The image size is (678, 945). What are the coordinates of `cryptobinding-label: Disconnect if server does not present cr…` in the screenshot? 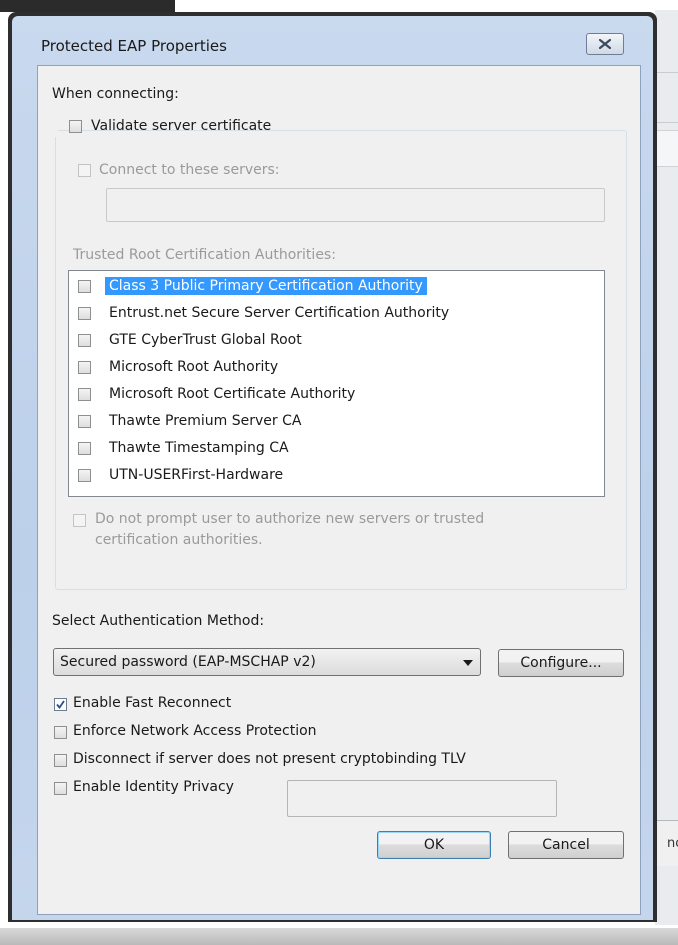 It's located at (269, 759).